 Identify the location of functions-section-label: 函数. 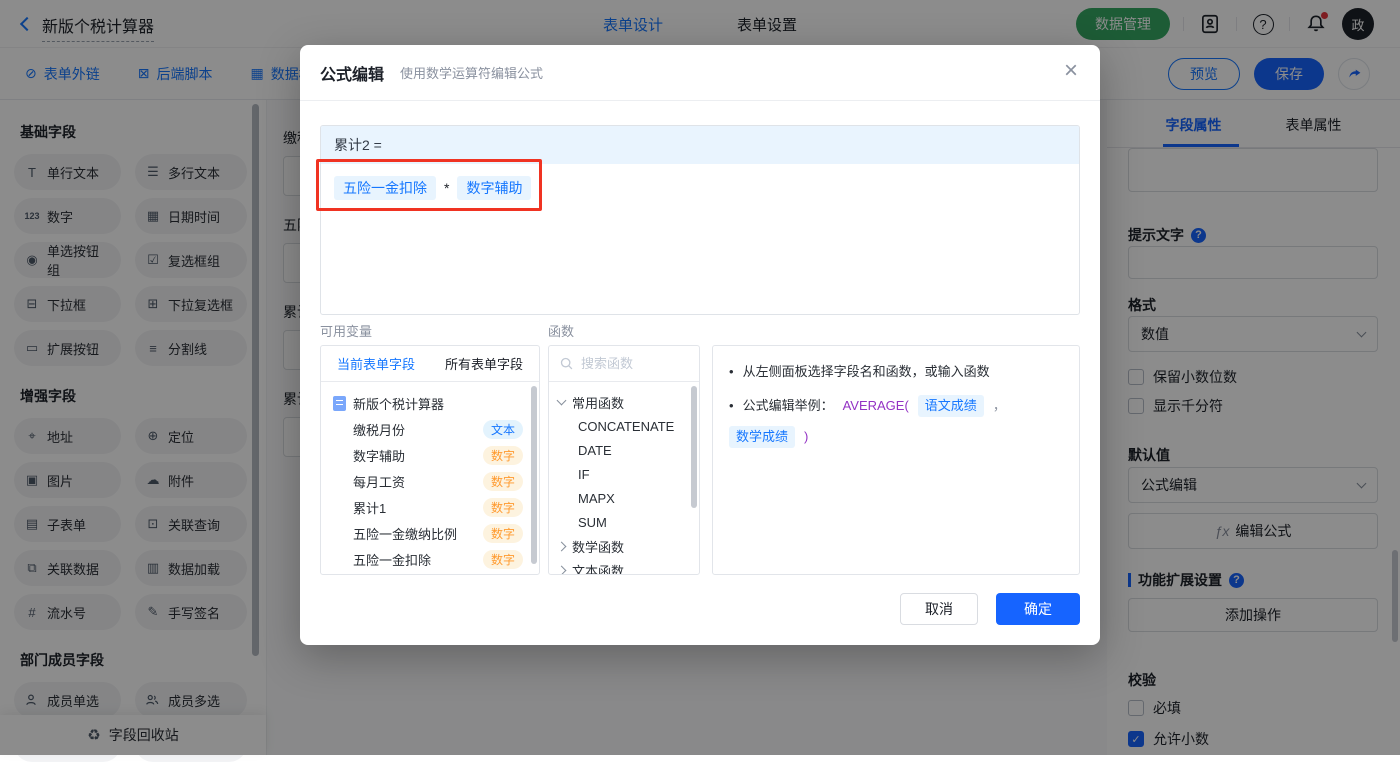
(561, 331).